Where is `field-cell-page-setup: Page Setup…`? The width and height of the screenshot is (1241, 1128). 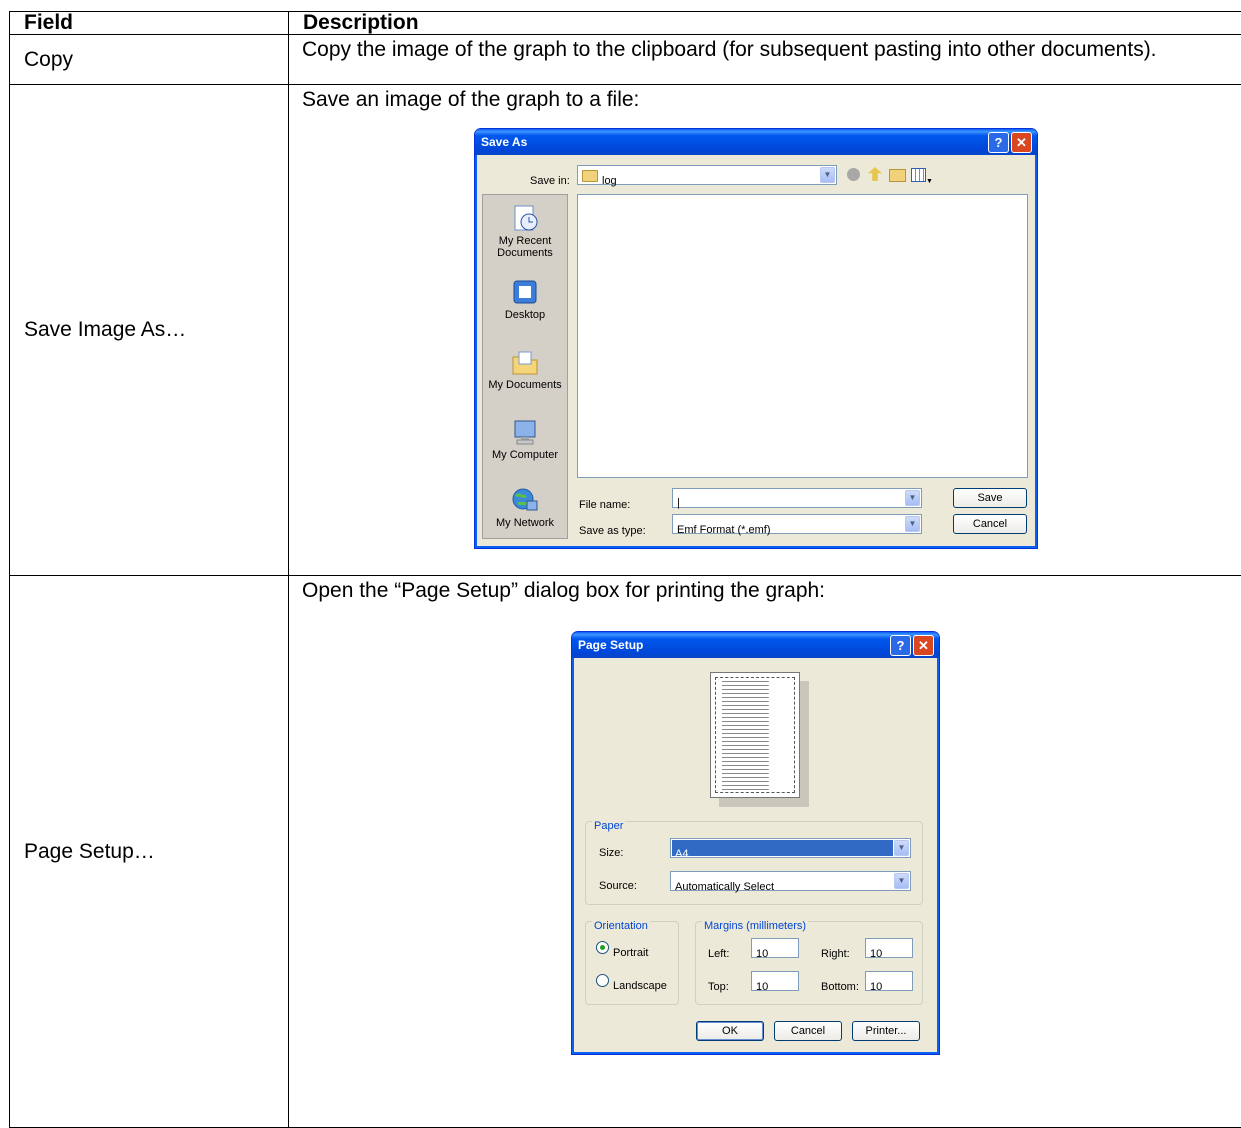
field-cell-page-setup: Page Setup… is located at coordinates (149, 851).